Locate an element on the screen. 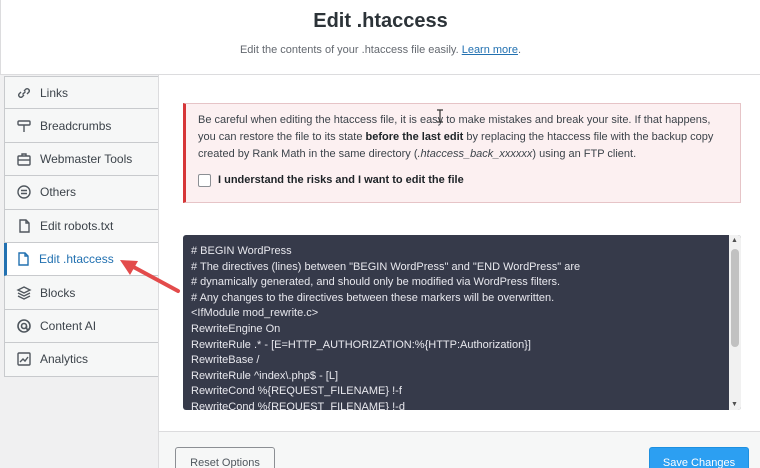 This screenshot has width=760, height=468. footer-bar: Reset Options Save Changes is located at coordinates (459, 449).